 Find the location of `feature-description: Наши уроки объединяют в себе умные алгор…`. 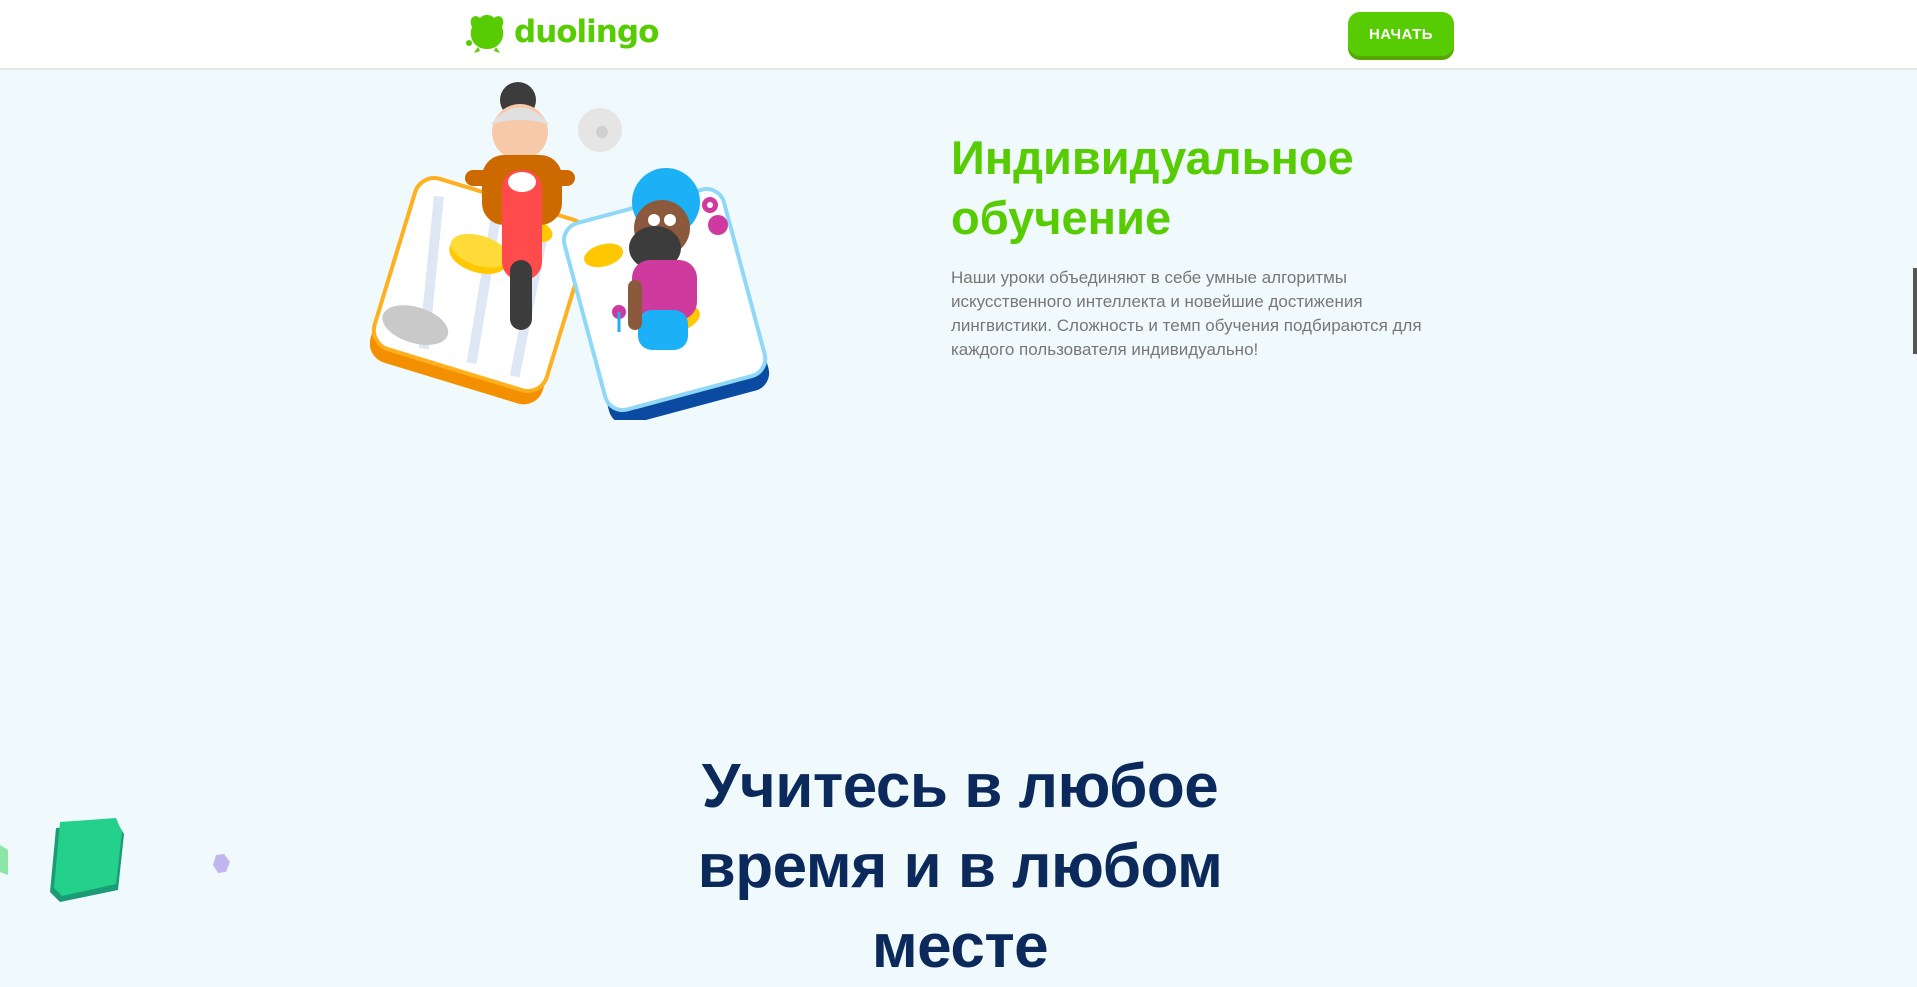

feature-description: Наши уроки объединяют в себе умные алгор… is located at coordinates (1186, 313).